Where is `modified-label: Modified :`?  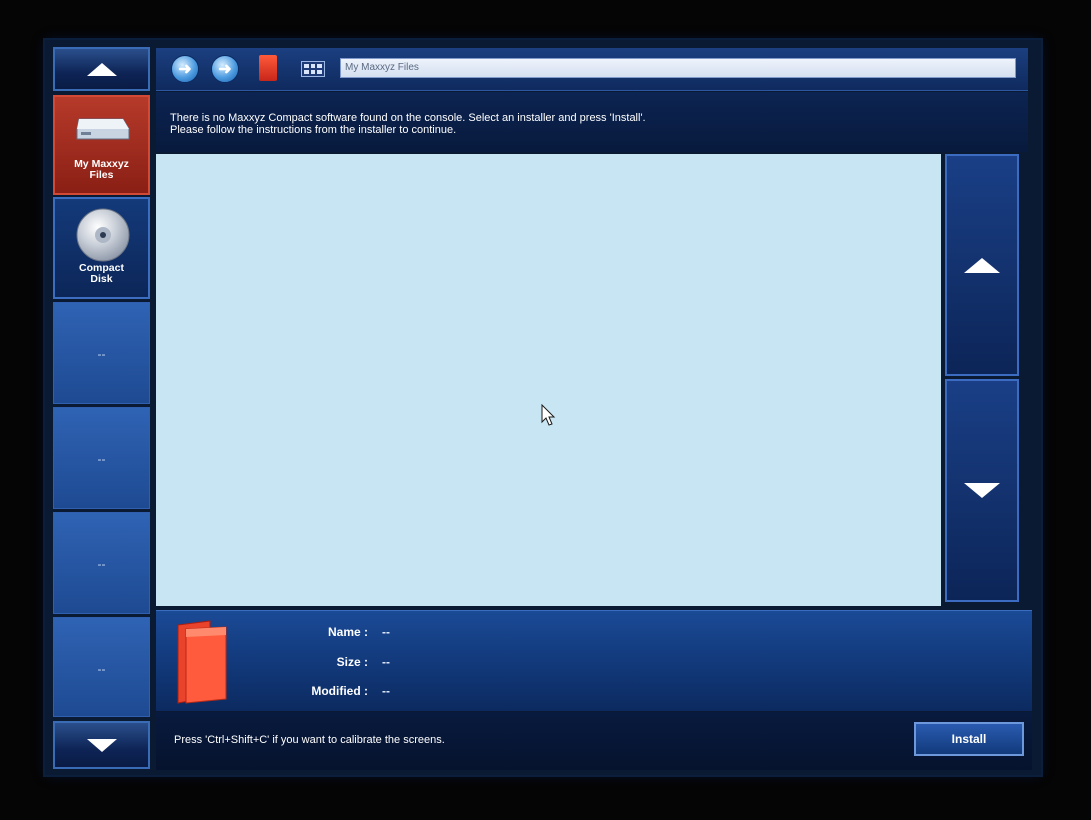 modified-label: Modified : is located at coordinates (339, 691).